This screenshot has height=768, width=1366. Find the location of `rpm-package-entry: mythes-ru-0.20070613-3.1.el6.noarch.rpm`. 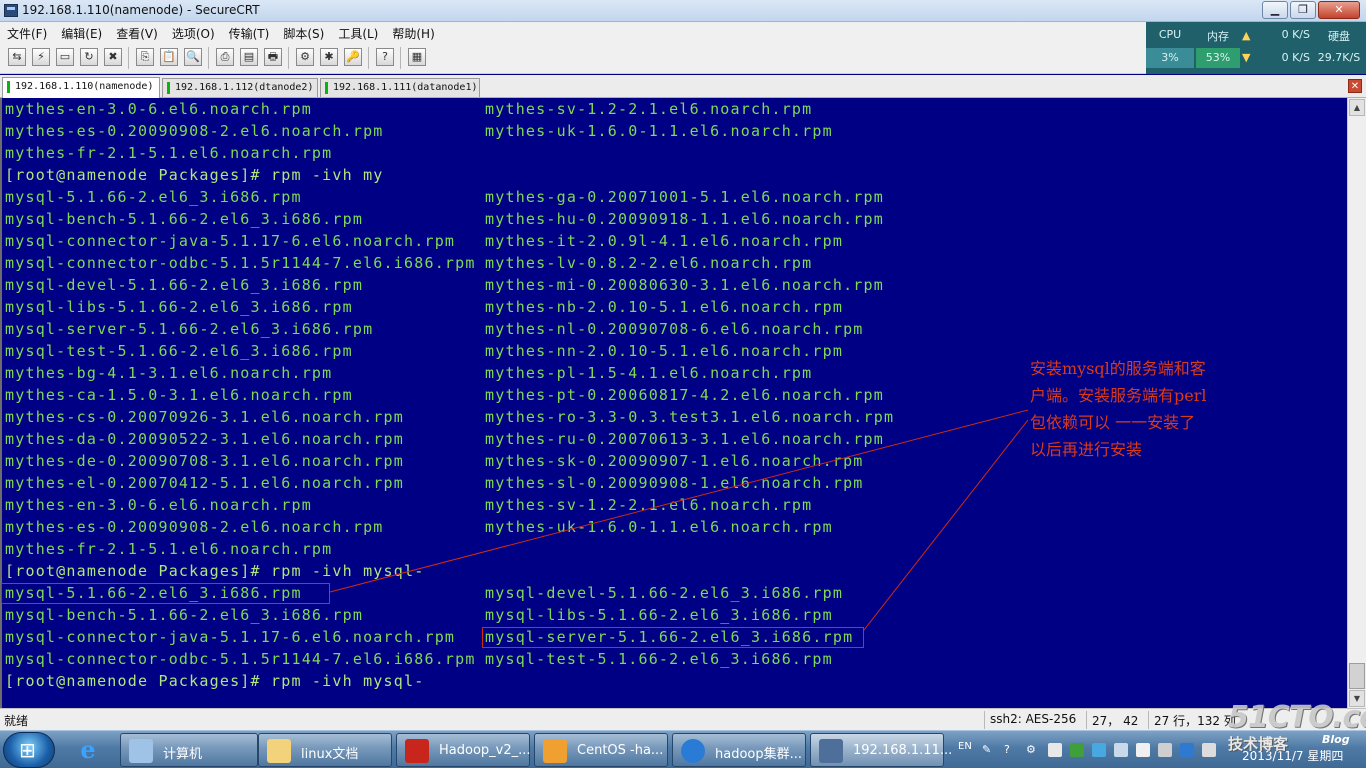

rpm-package-entry: mythes-ru-0.20070613-3.1.el6.noarch.rpm is located at coordinates (684, 439).